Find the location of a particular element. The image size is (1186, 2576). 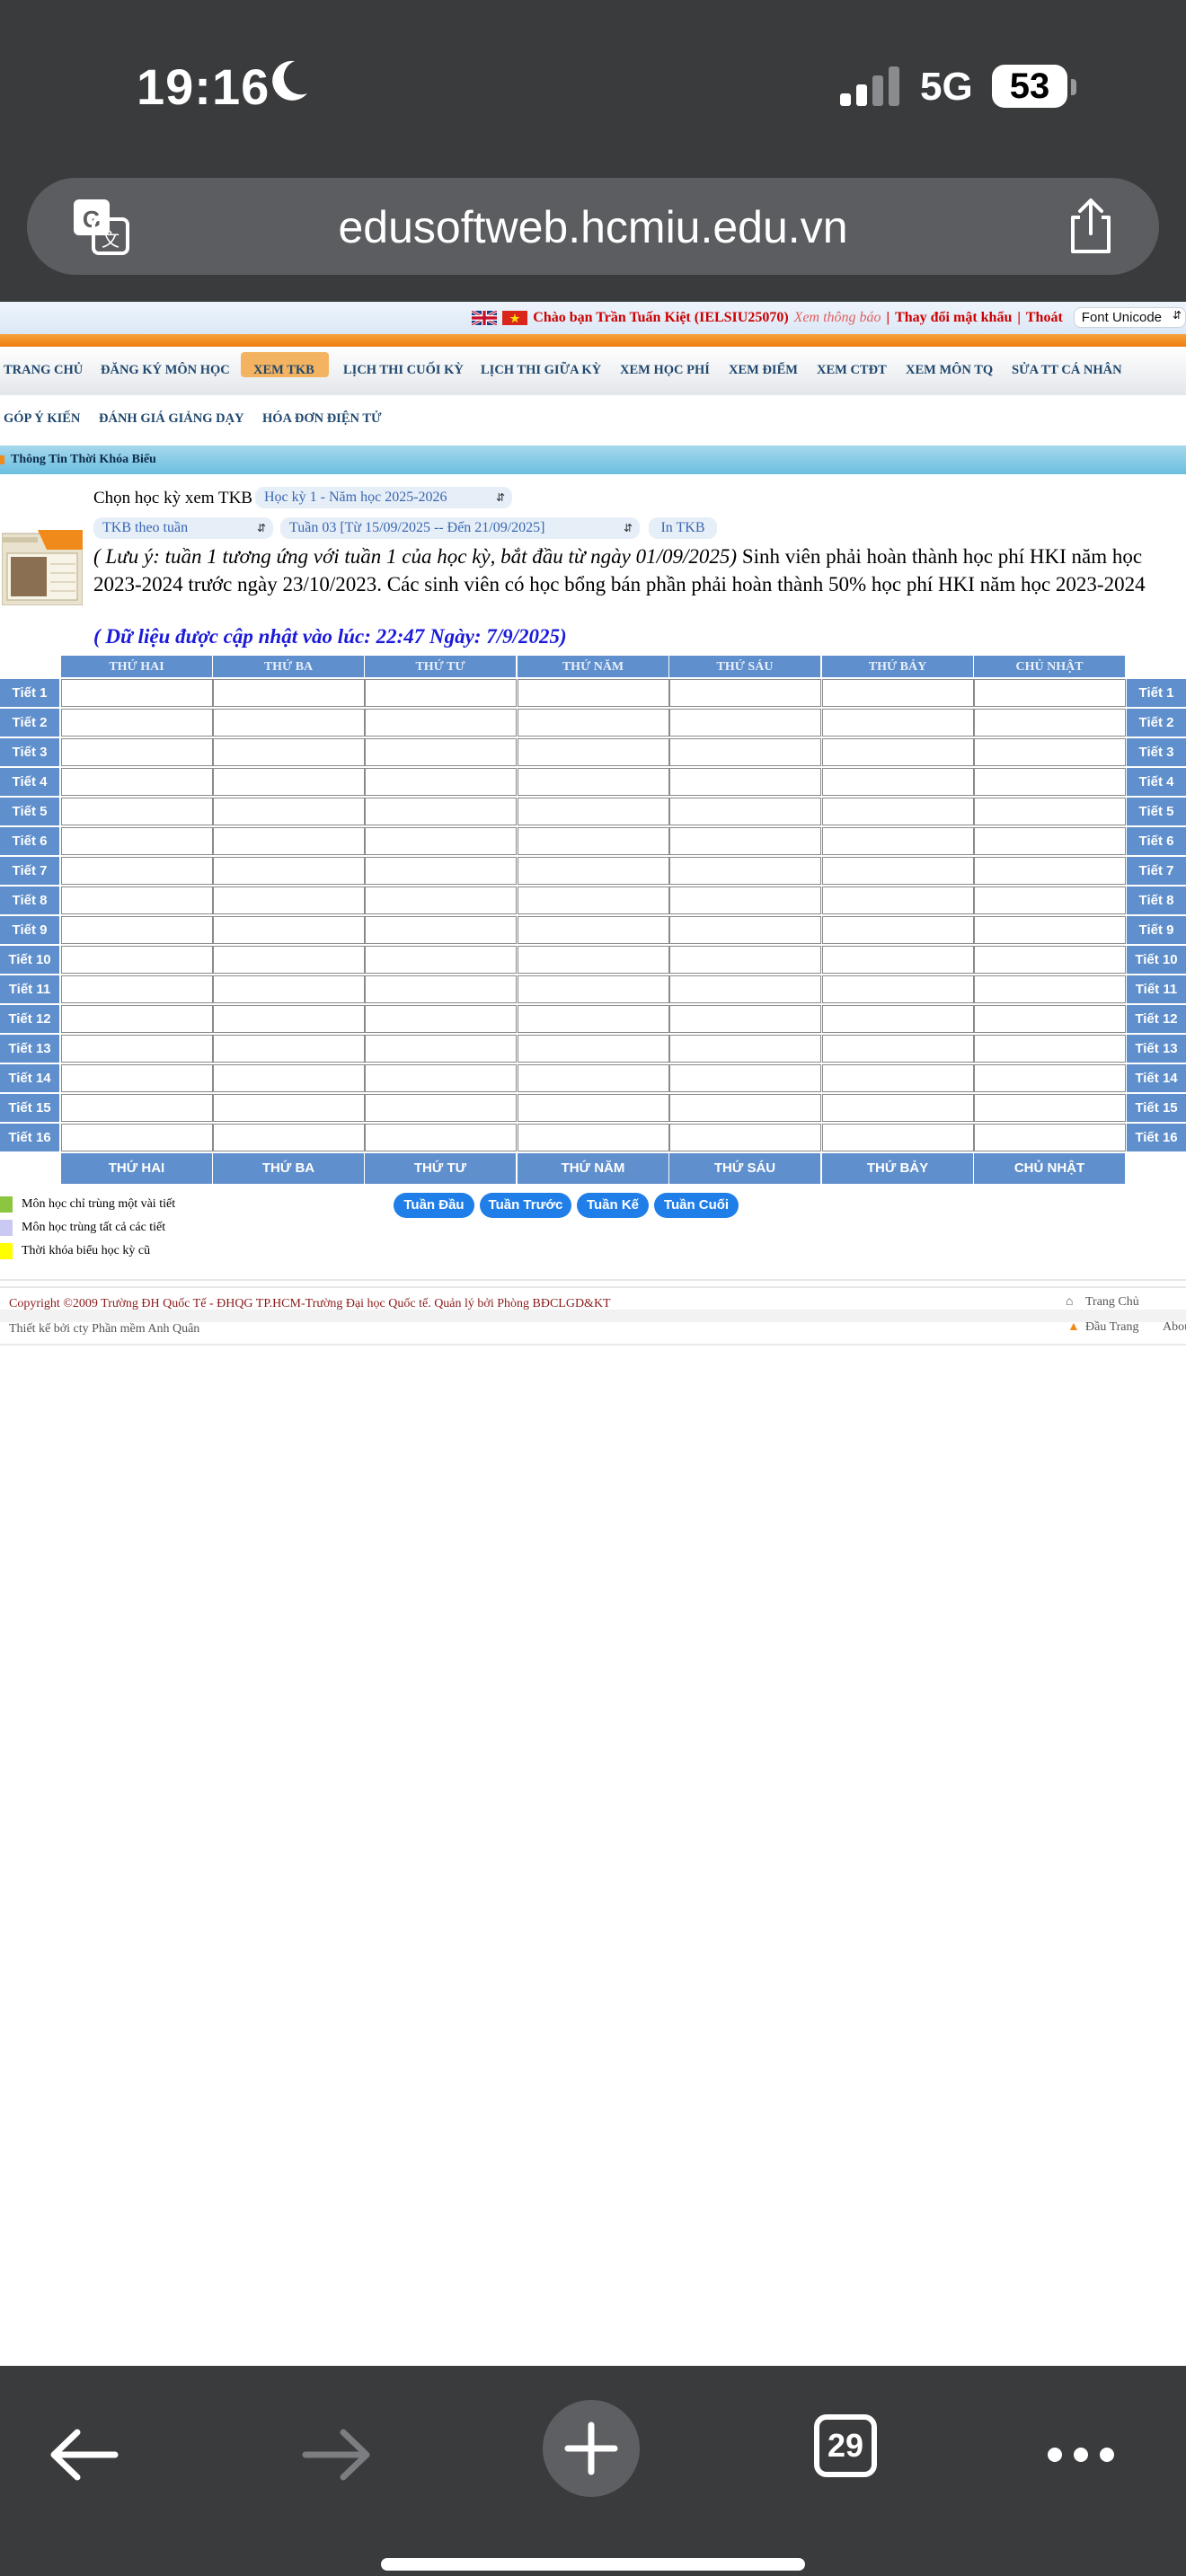

back-arrow-icon is located at coordinates (83, 2454).